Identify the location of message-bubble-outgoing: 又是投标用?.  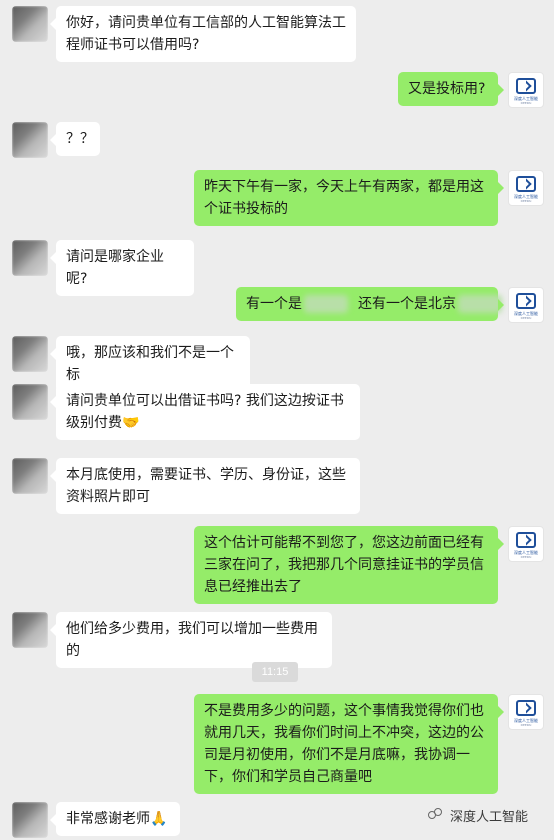
(451, 89).